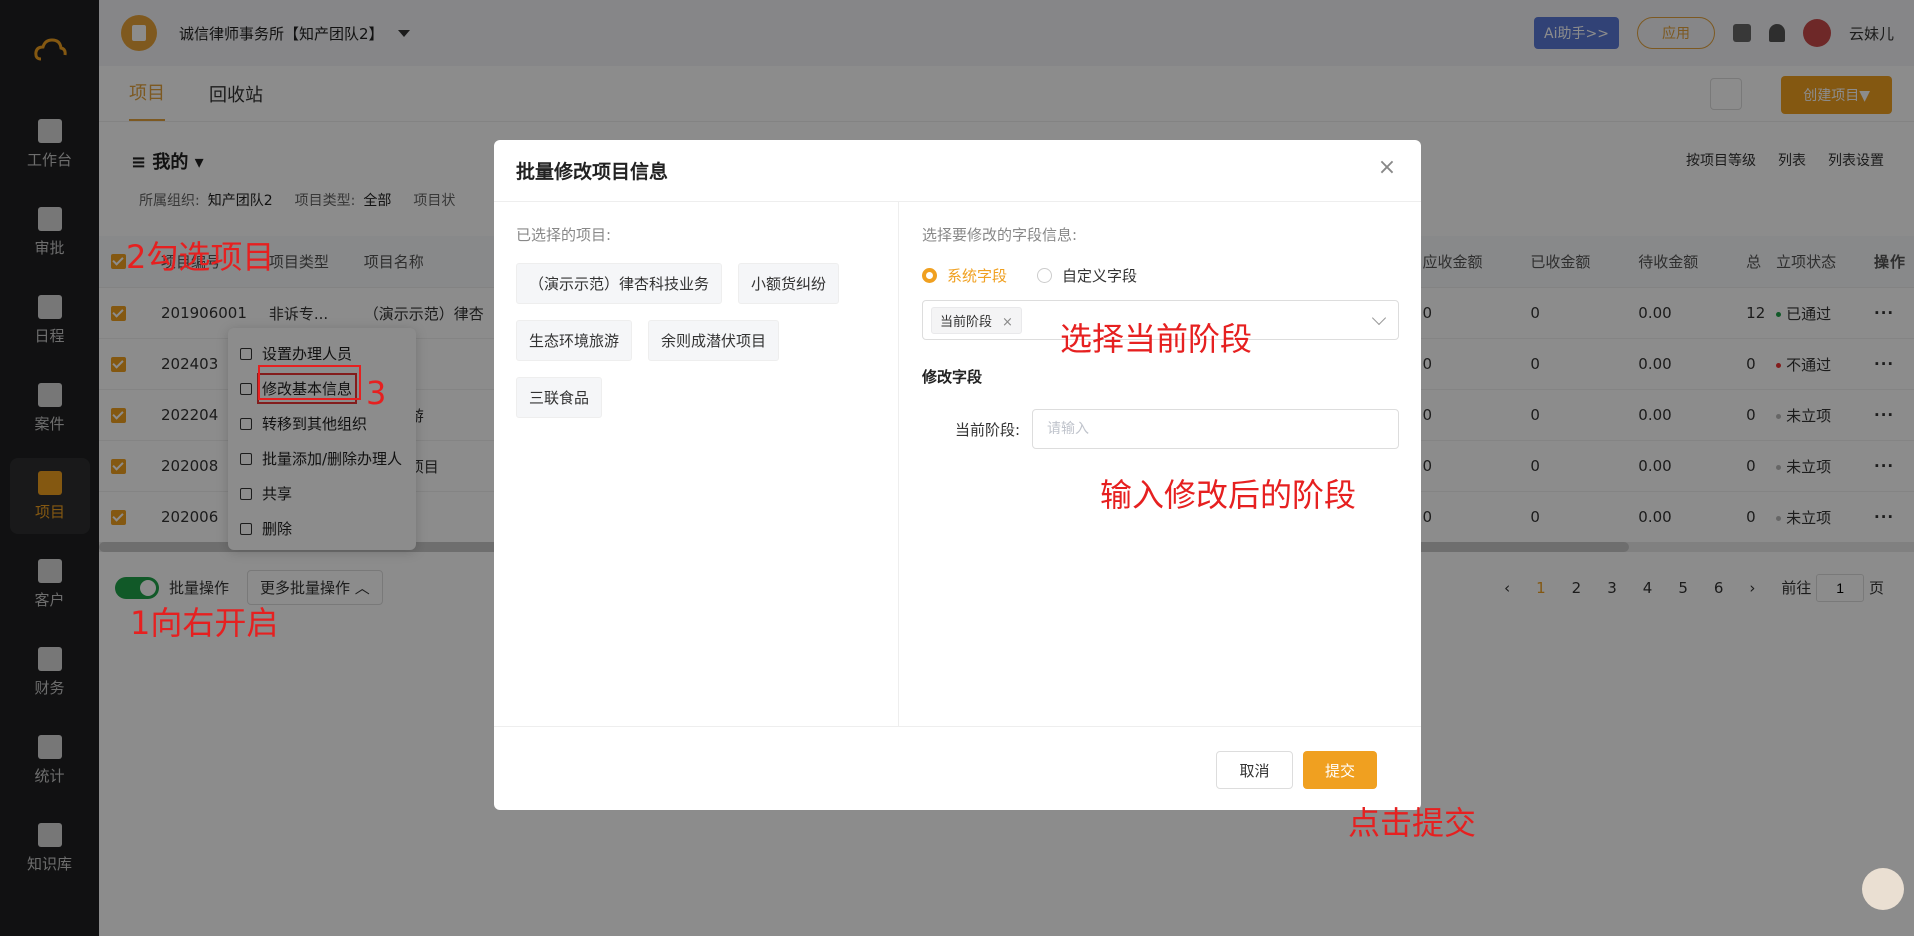 This screenshot has width=1914, height=936. What do you see at coordinates (789, 283) in the screenshot?
I see `selected-project-chip: 小额货纠纷` at bounding box center [789, 283].